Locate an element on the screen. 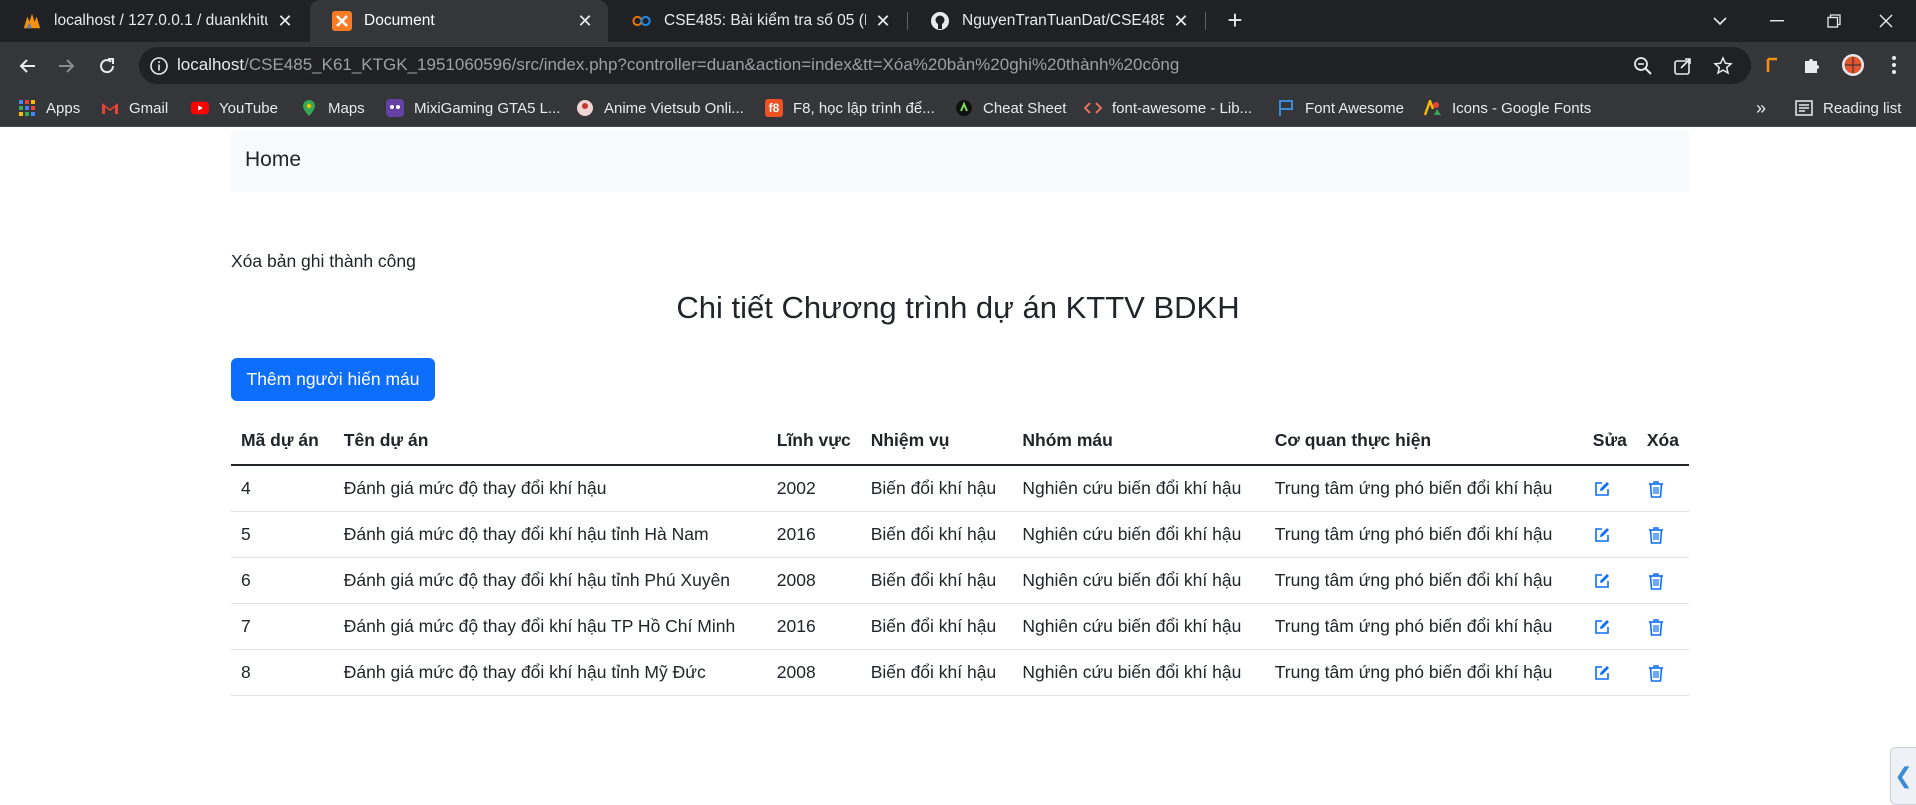 This screenshot has height=805, width=1916. site-info-icon is located at coordinates (159, 66).